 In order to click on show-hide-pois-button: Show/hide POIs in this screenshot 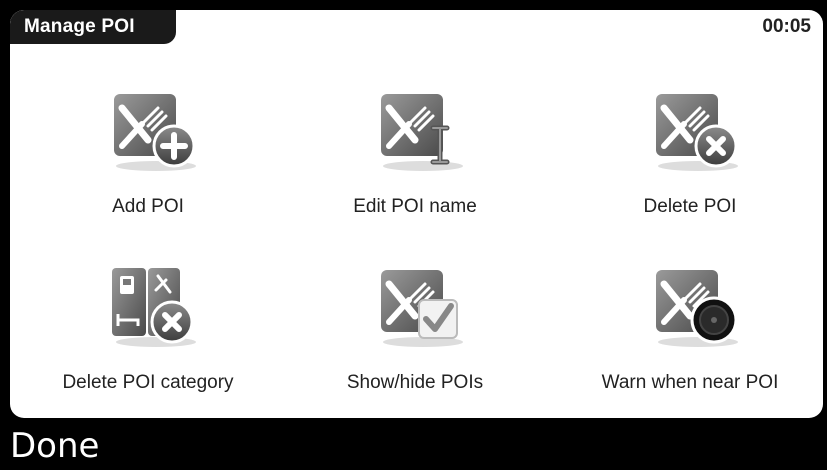, I will do `click(415, 341)`.